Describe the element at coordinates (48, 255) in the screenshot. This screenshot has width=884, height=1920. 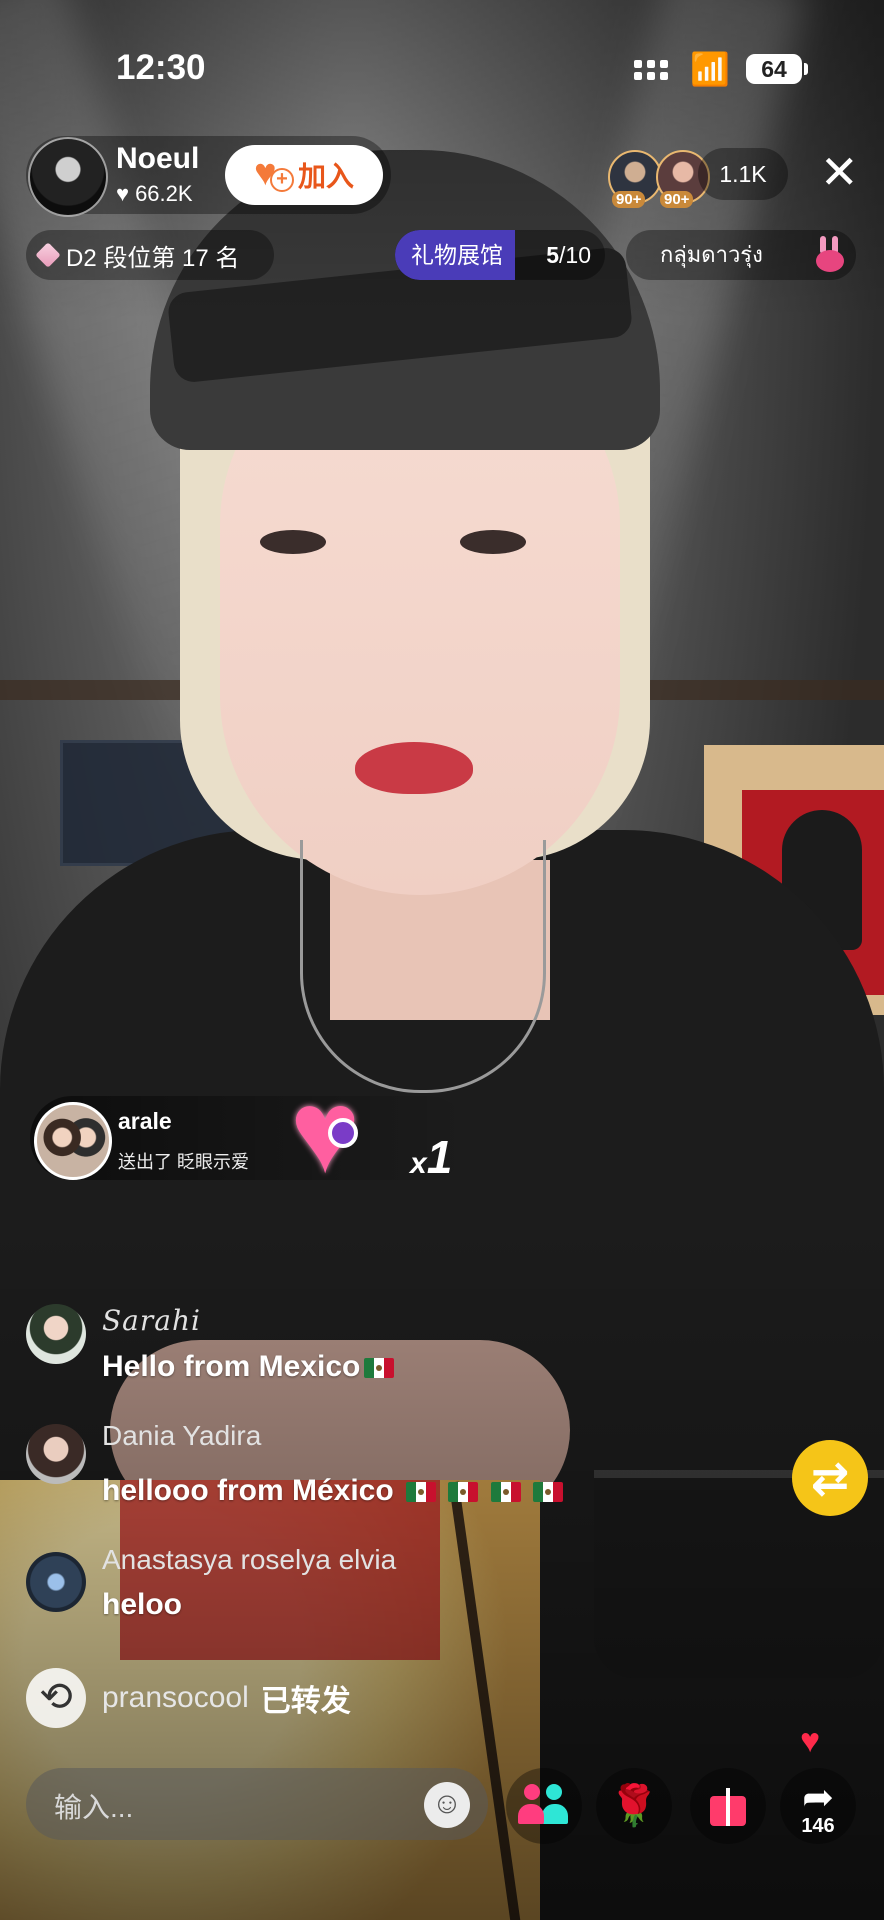
I see `diamond-icon` at that location.